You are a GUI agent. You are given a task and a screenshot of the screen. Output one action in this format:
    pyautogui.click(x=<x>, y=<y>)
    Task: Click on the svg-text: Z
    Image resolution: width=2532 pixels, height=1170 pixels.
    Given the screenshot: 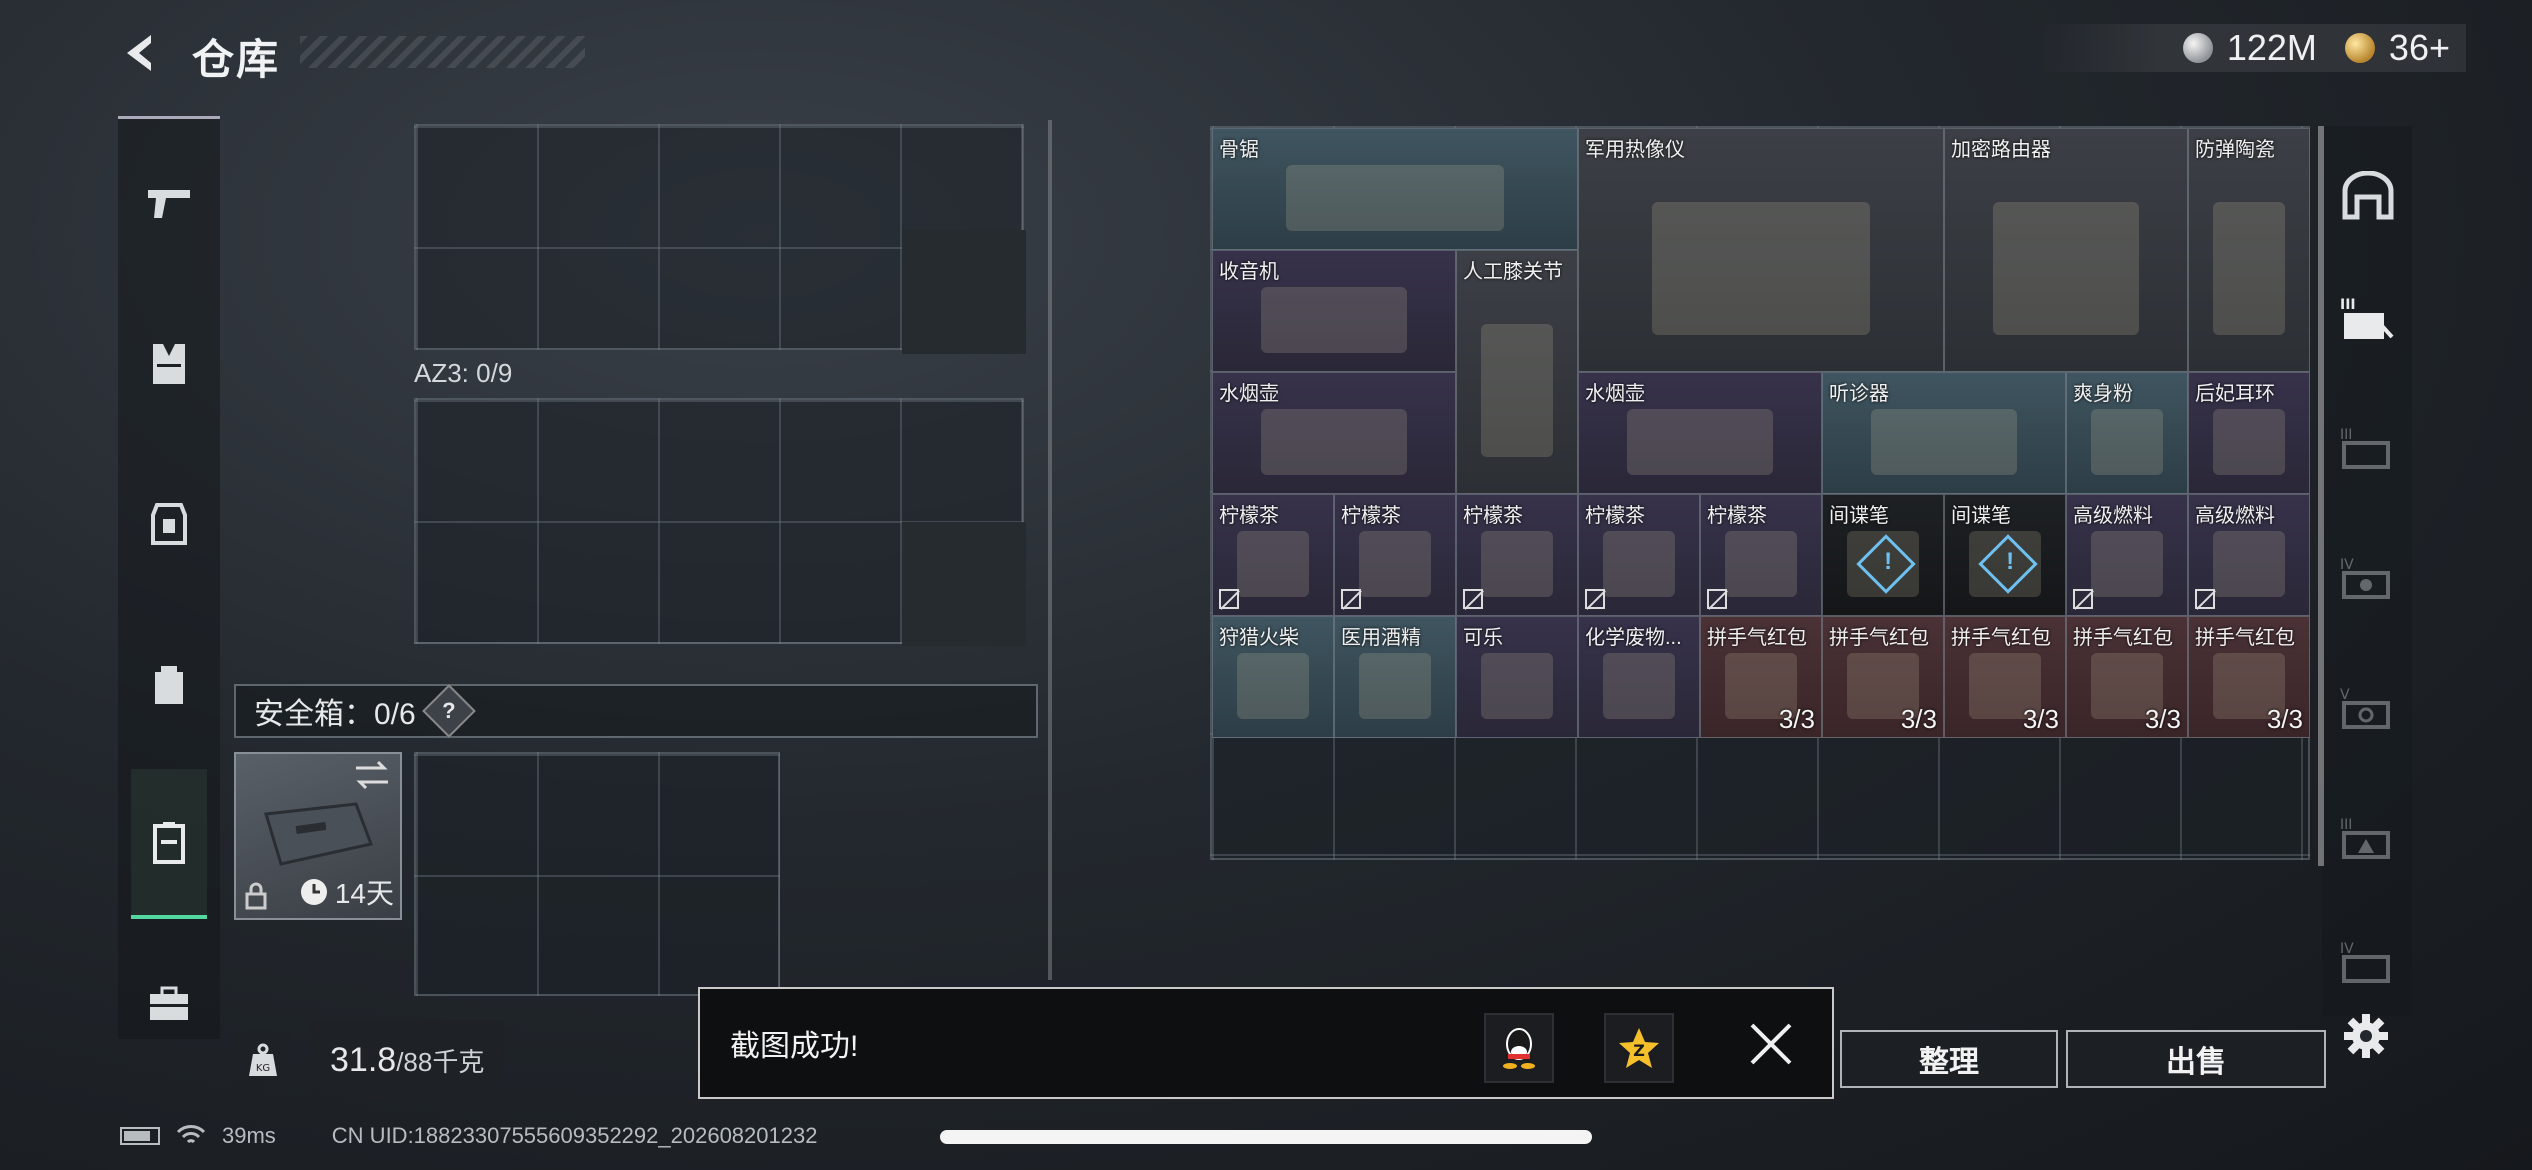 What is the action you would take?
    pyautogui.click(x=1639, y=1050)
    